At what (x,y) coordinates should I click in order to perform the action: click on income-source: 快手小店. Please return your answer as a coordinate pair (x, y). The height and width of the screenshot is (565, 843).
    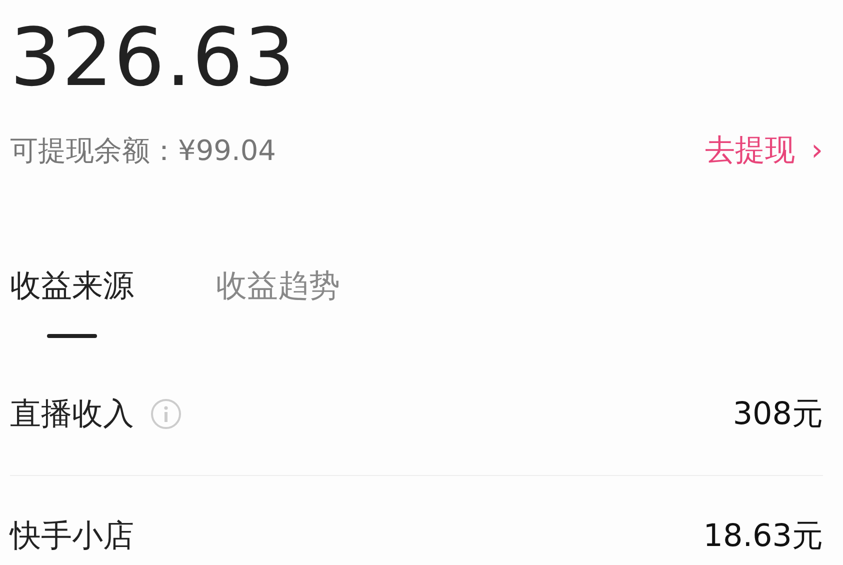
    Looking at the image, I should click on (72, 536).